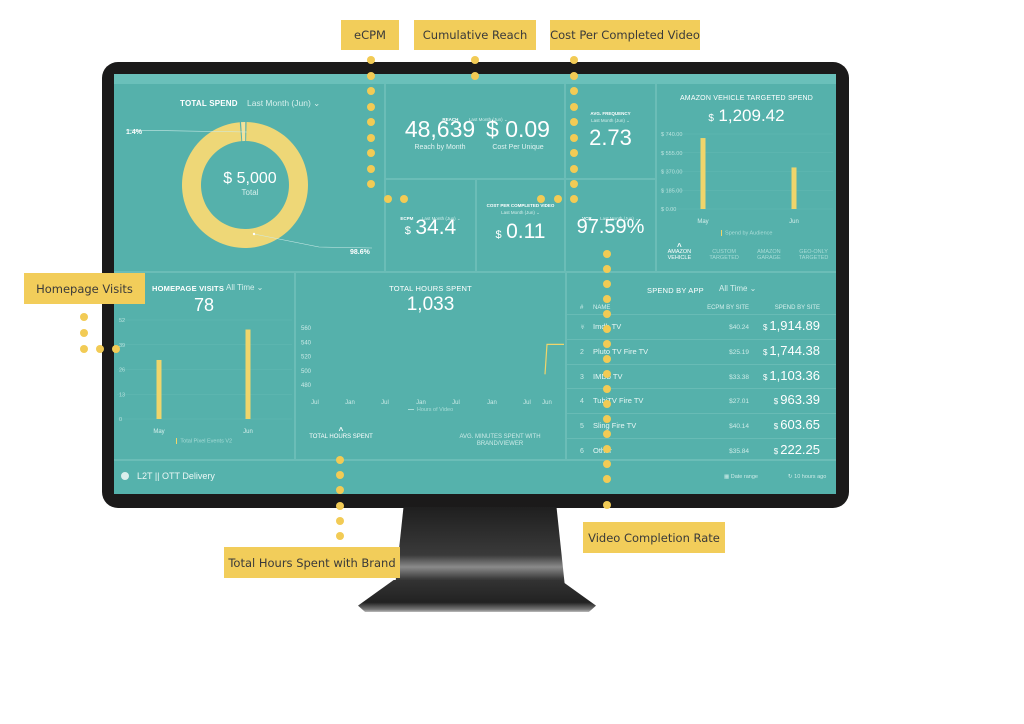 The width and height of the screenshot is (1024, 724). What do you see at coordinates (518, 129) in the screenshot?
I see `cost-per-unique-value: $ 0.09` at bounding box center [518, 129].